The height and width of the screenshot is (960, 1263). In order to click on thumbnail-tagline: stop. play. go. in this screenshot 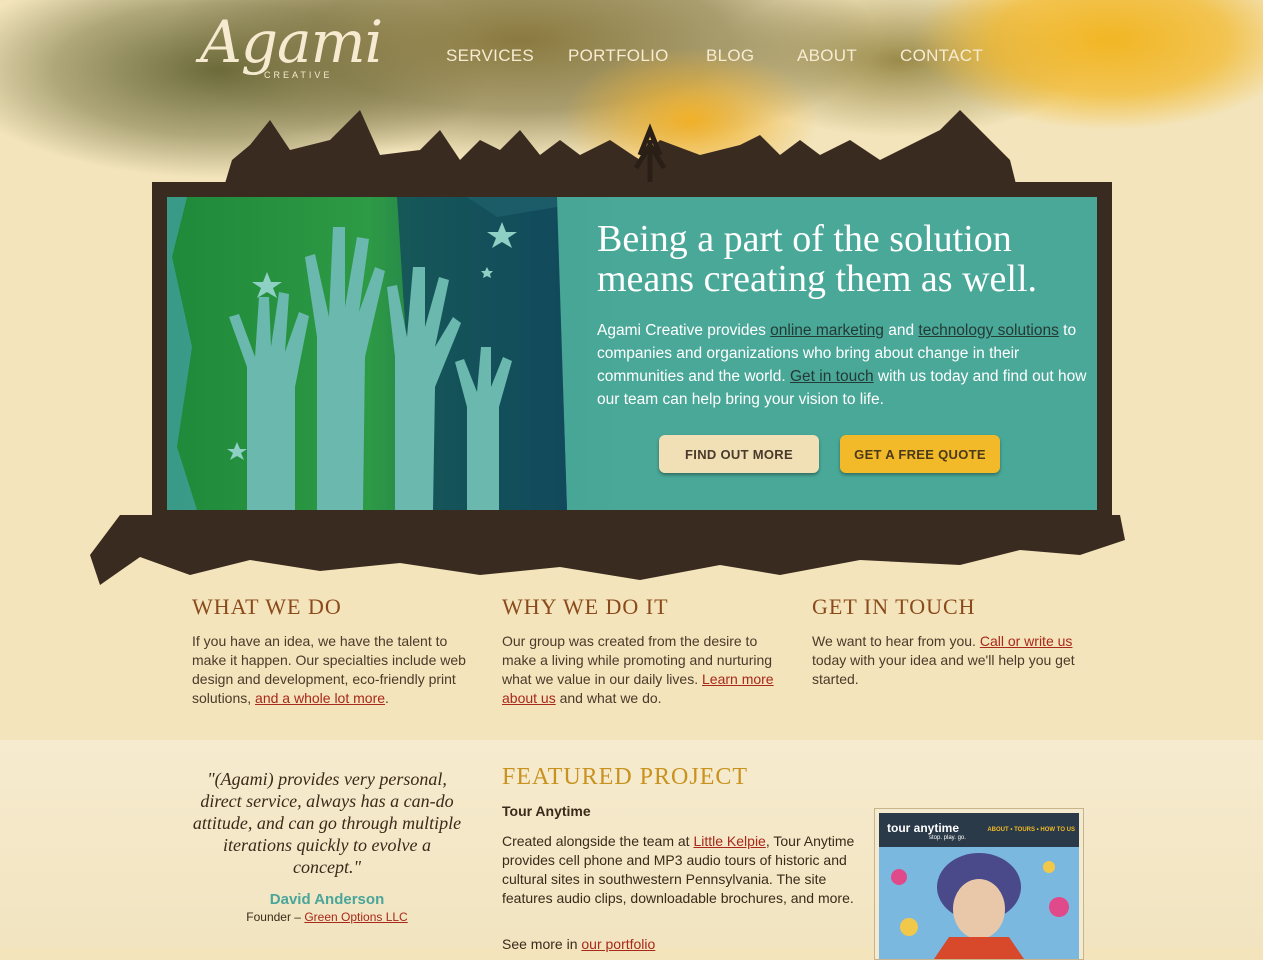, I will do `click(947, 838)`.